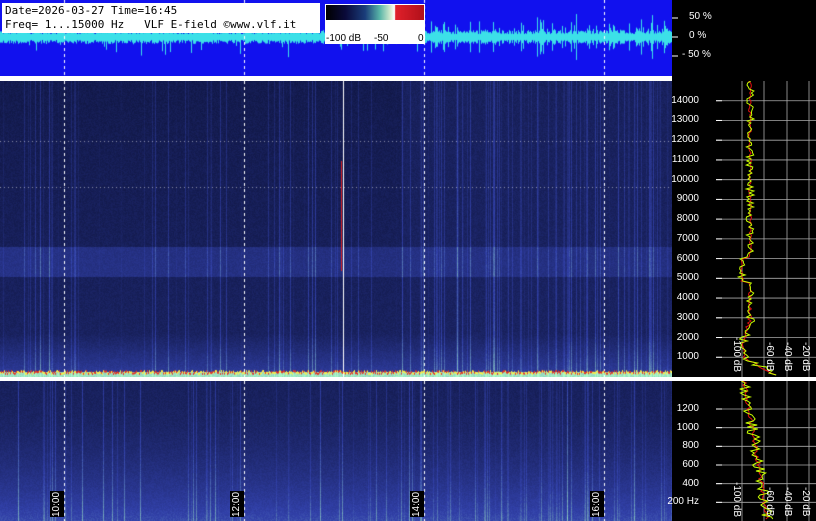 The height and width of the screenshot is (521, 816). What do you see at coordinates (687, 408) in the screenshot?
I see `freq-tick-label: 1200` at bounding box center [687, 408].